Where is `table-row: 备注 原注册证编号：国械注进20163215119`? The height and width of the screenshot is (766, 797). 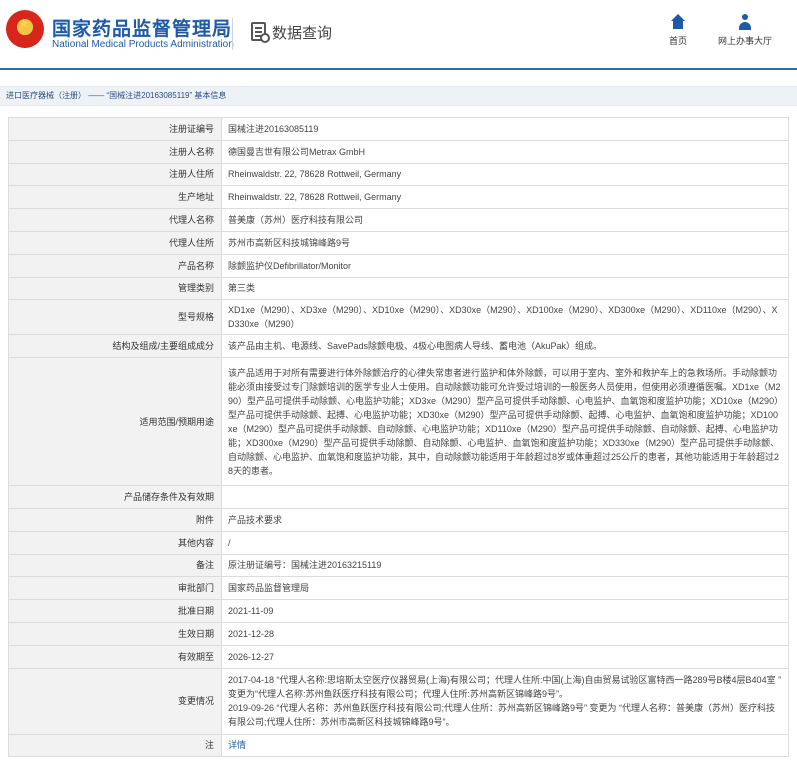 table-row: 备注 原注册证编号：国械注进20163215119 is located at coordinates (398, 565).